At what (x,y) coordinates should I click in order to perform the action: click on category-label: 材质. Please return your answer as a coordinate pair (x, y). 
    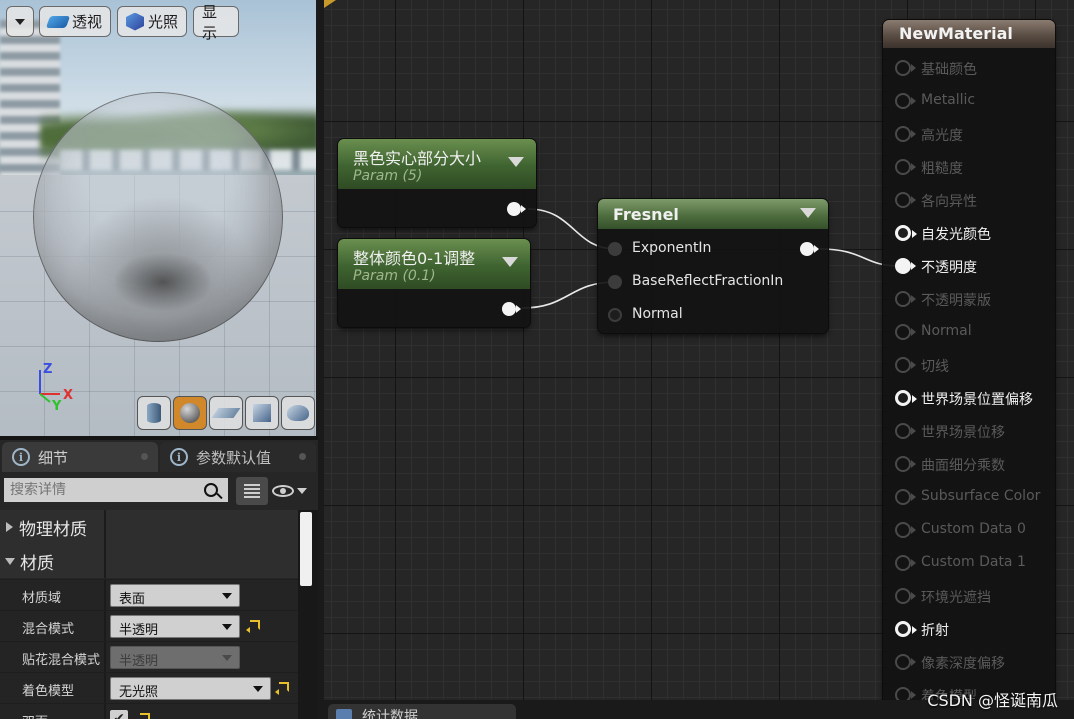
    Looking at the image, I should click on (37, 563).